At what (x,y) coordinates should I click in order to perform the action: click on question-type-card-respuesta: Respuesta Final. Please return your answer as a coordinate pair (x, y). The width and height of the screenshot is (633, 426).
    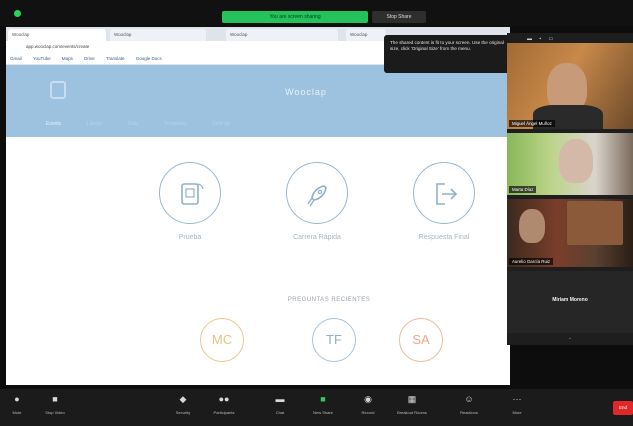
    Looking at the image, I should click on (444, 202).